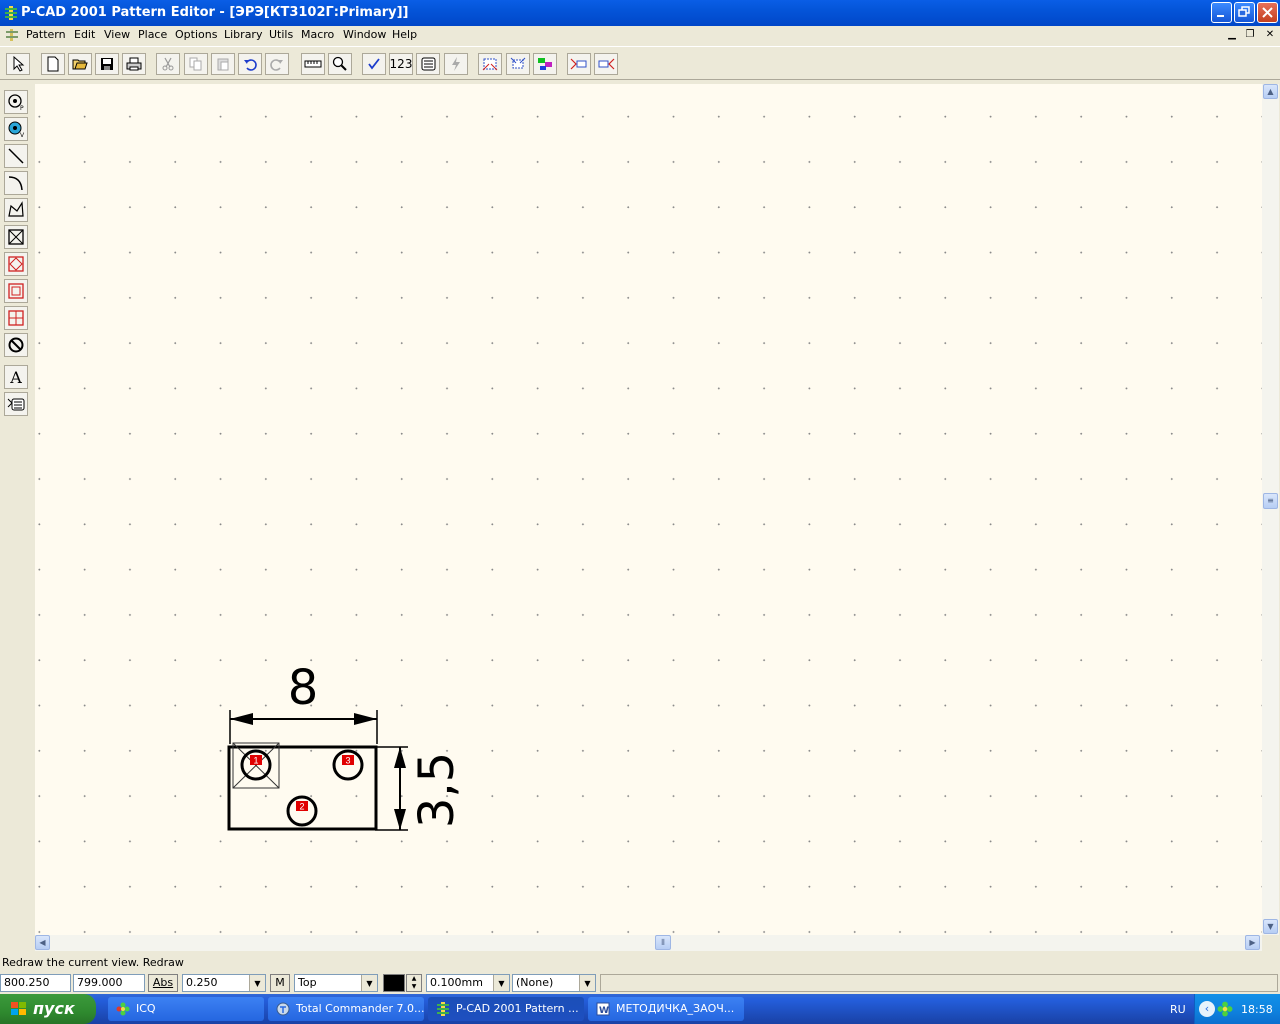 The image size is (1280, 1024). I want to click on prohibited-icon, so click(16, 345).